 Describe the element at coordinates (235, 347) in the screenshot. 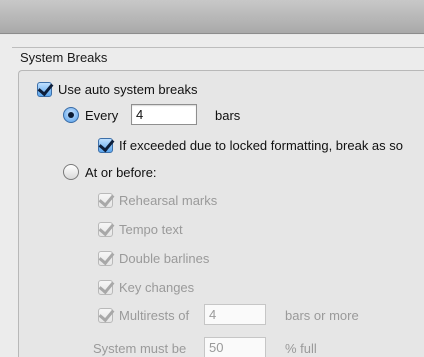

I see `system-full-input` at that location.